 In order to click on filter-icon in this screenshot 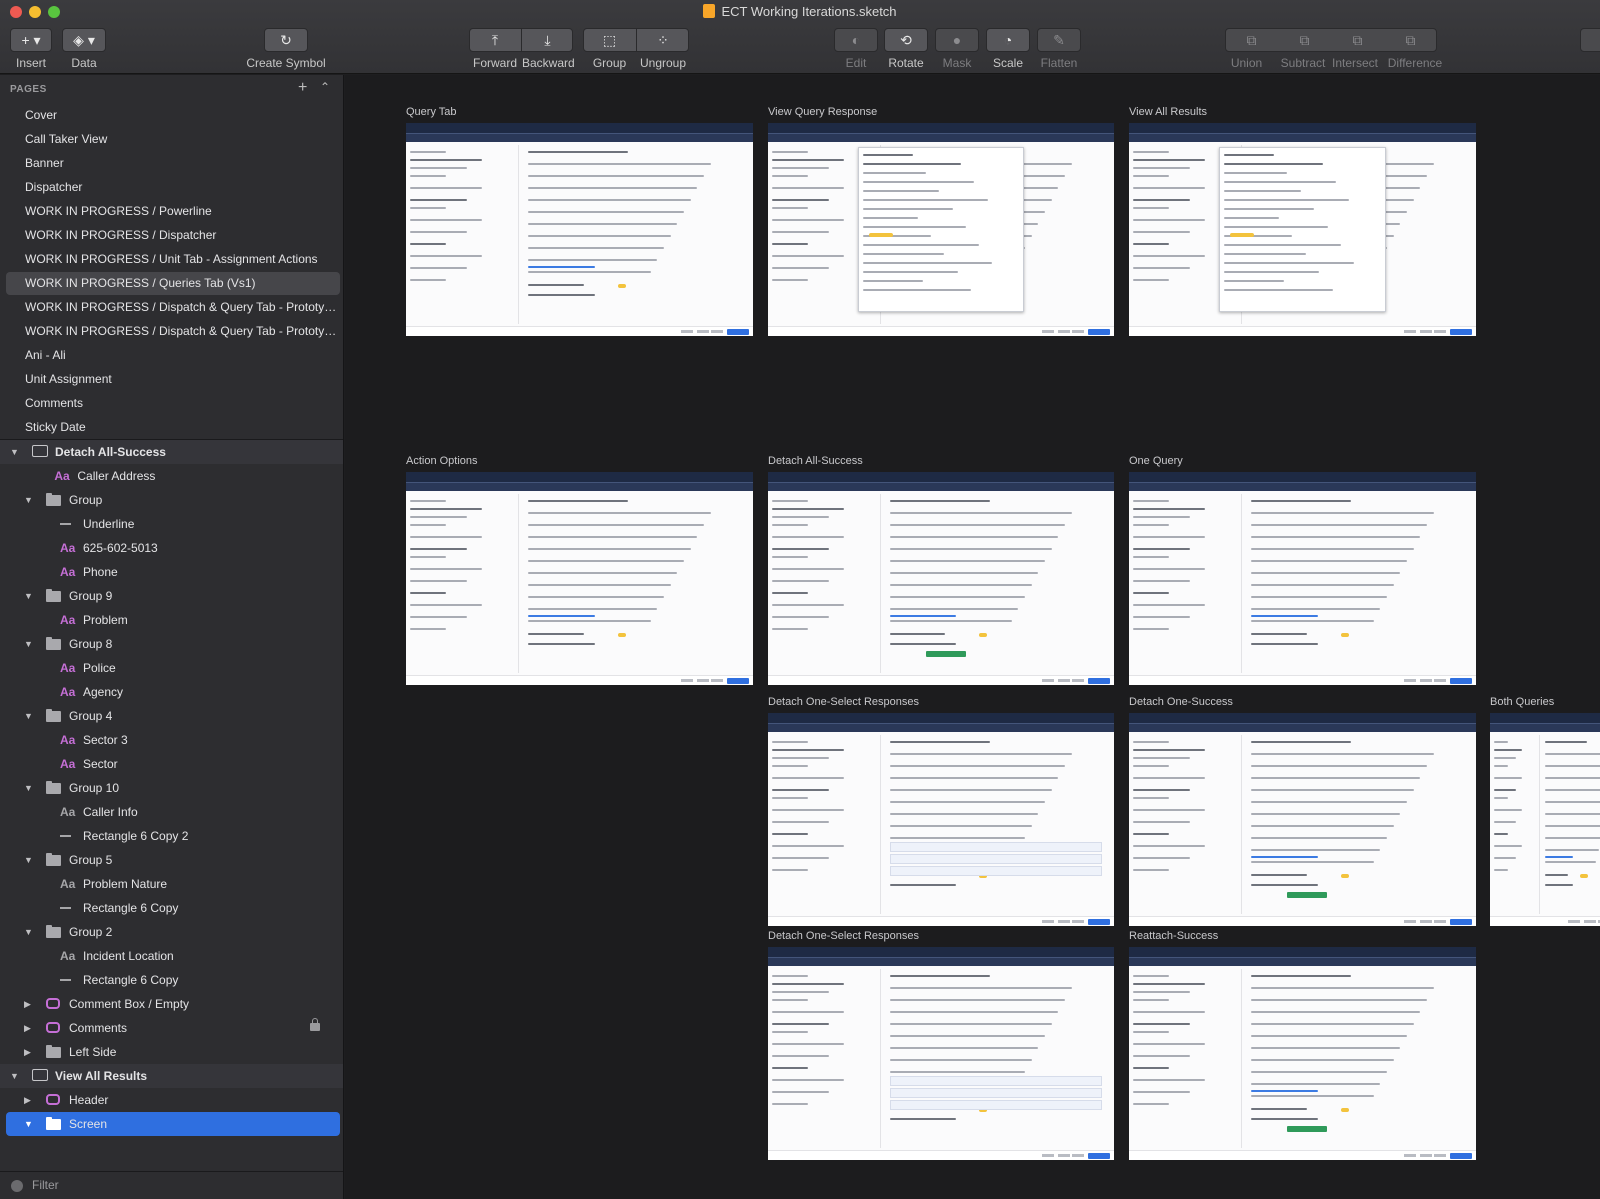, I will do `click(17, 1186)`.